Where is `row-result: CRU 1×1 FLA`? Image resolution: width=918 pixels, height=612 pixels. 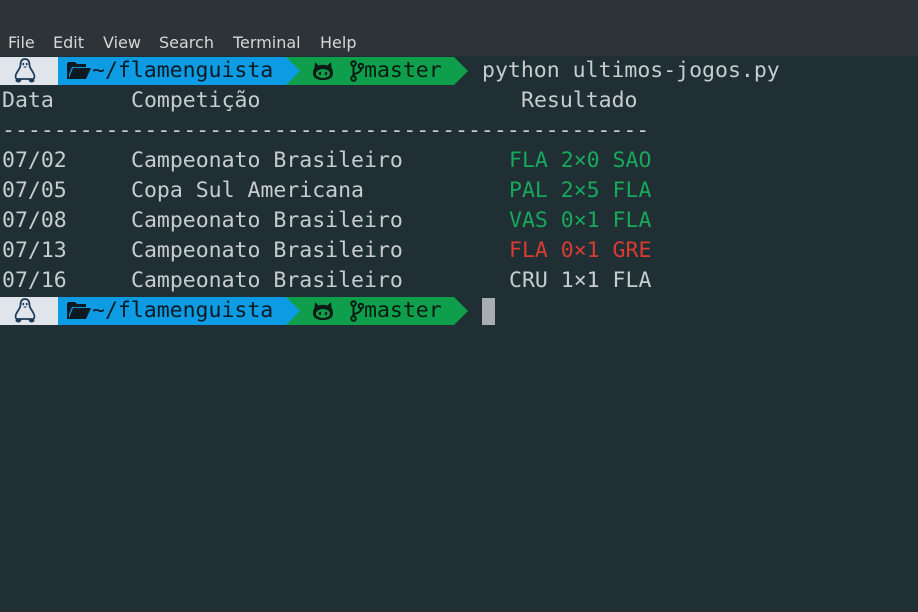
row-result: CRU 1×1 FLA is located at coordinates (580, 280).